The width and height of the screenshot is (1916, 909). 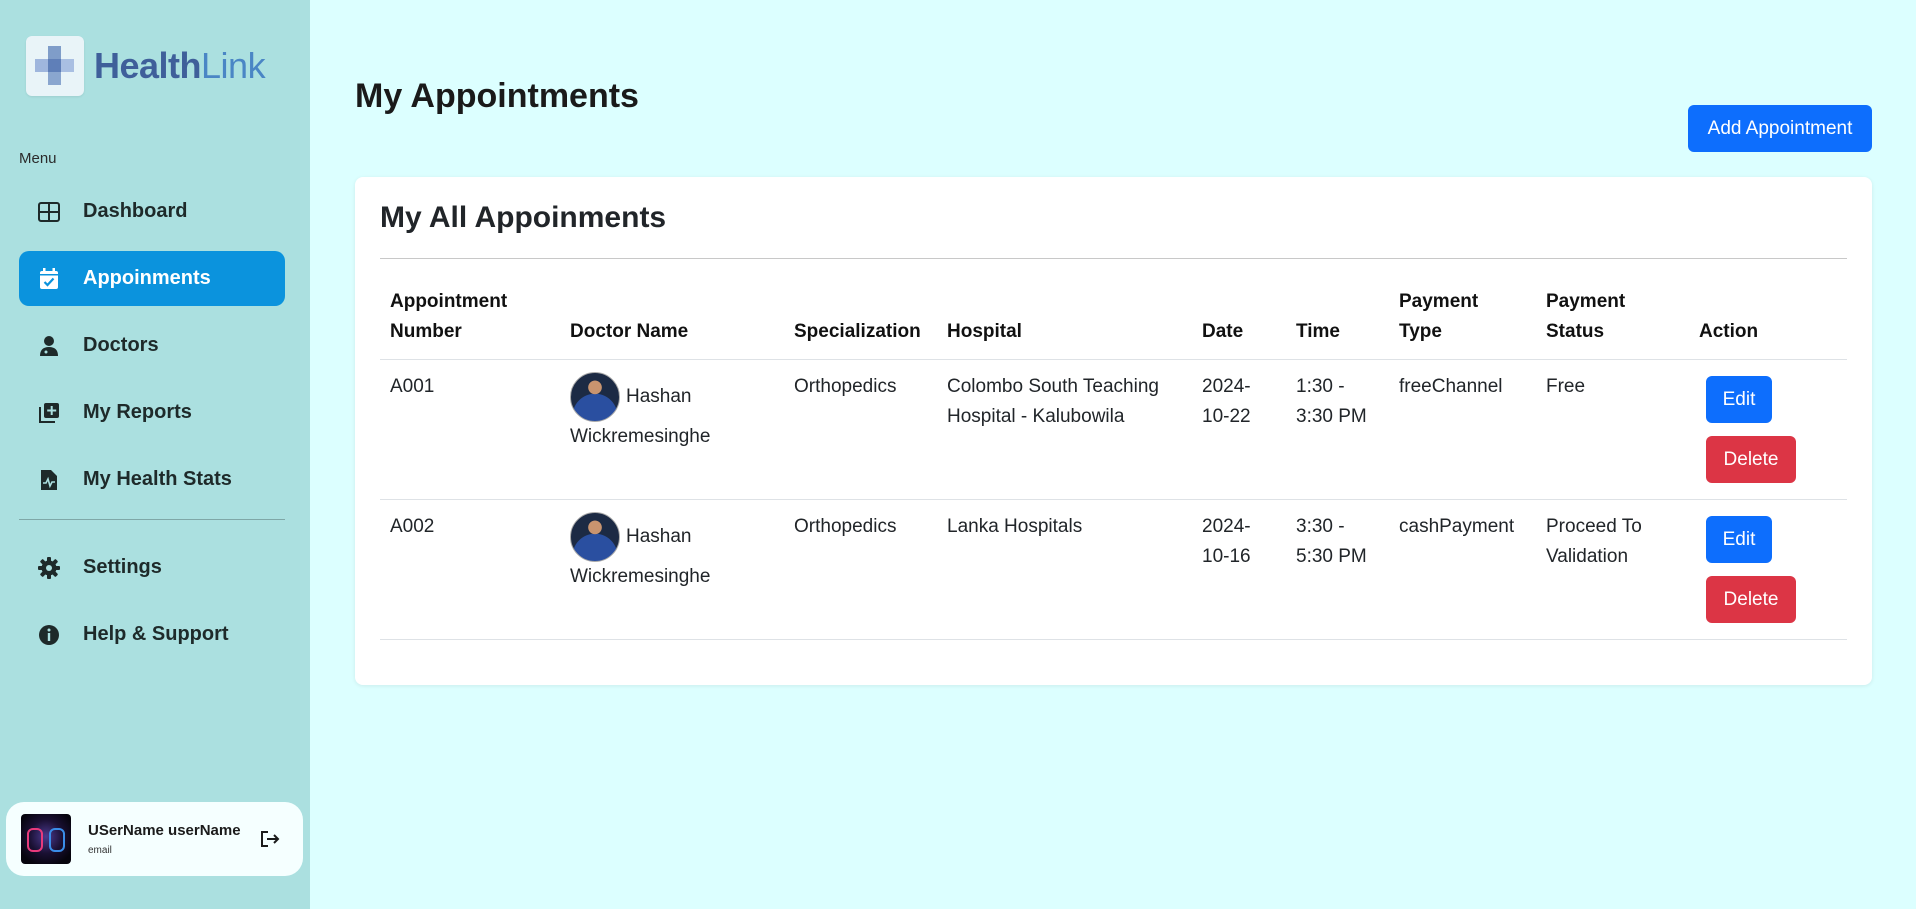 What do you see at coordinates (49, 346) in the screenshot?
I see `doctor-icon` at bounding box center [49, 346].